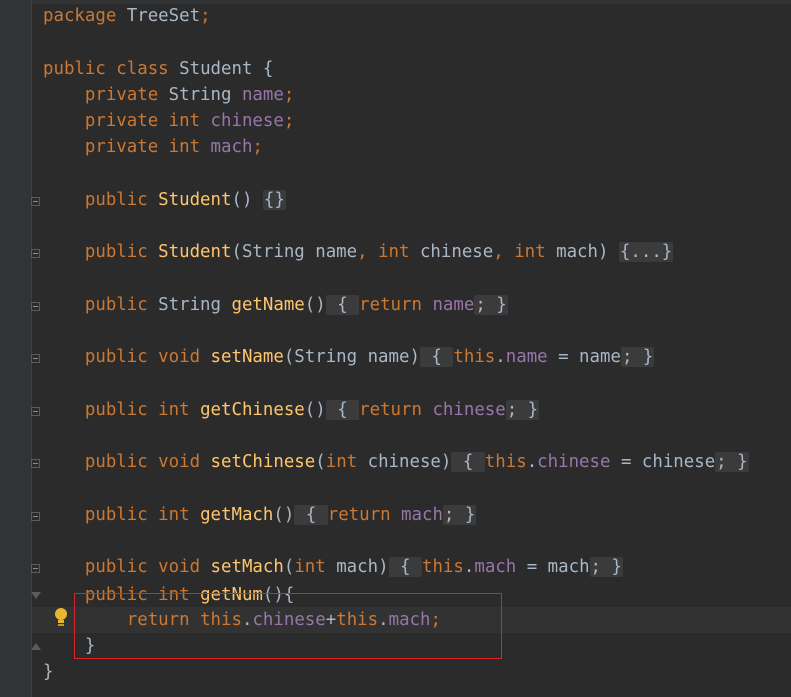 The image size is (791, 697). What do you see at coordinates (294, 252) in the screenshot?
I see `code-token: (String name` at bounding box center [294, 252].